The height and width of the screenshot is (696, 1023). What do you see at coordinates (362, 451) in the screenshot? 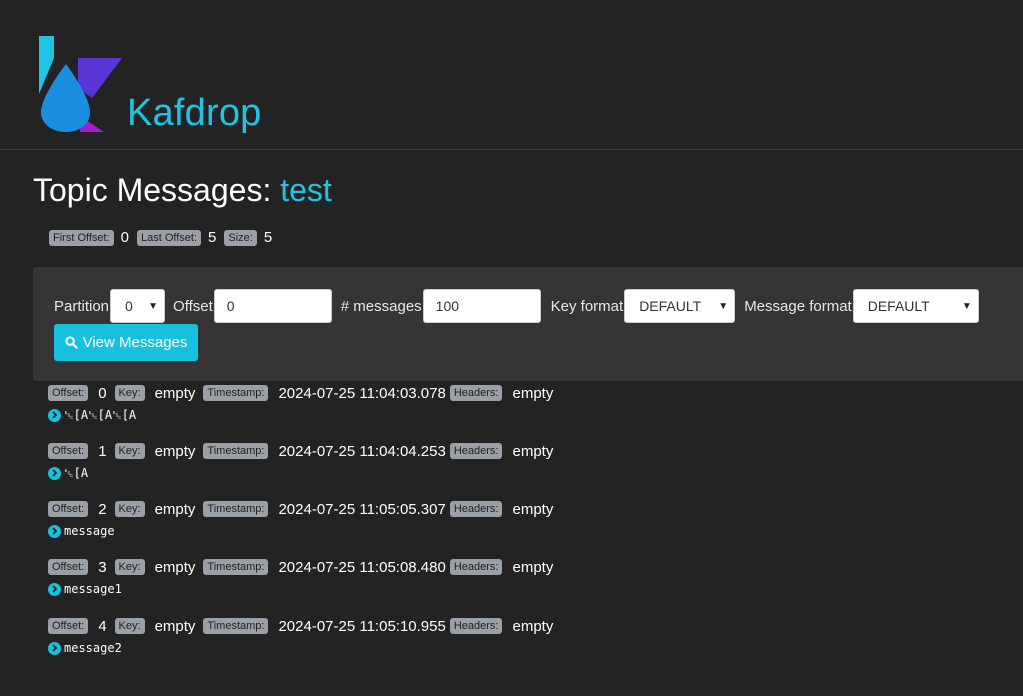
I see `message-timestamp: 2024-07-25 11:04:04.253` at bounding box center [362, 451].